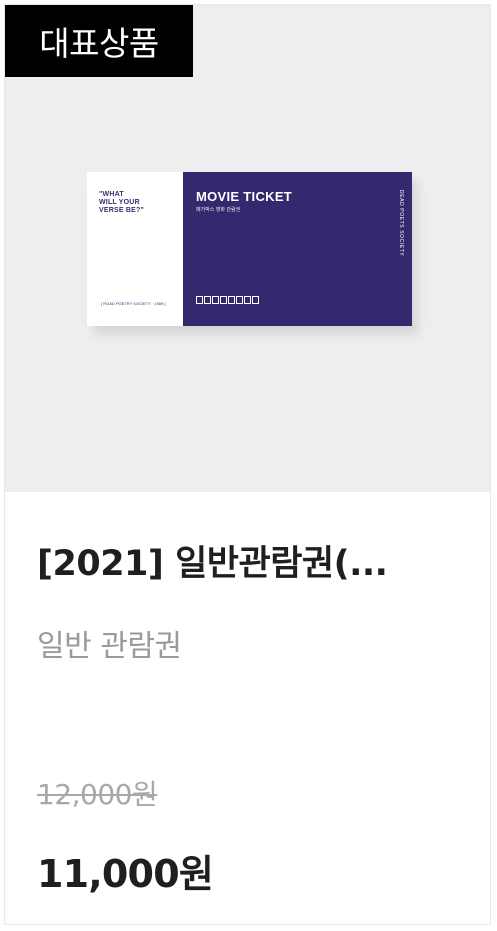 This screenshot has width=497, height=931. What do you see at coordinates (99, 41) in the screenshot?
I see `featured-badge: 대표상품` at bounding box center [99, 41].